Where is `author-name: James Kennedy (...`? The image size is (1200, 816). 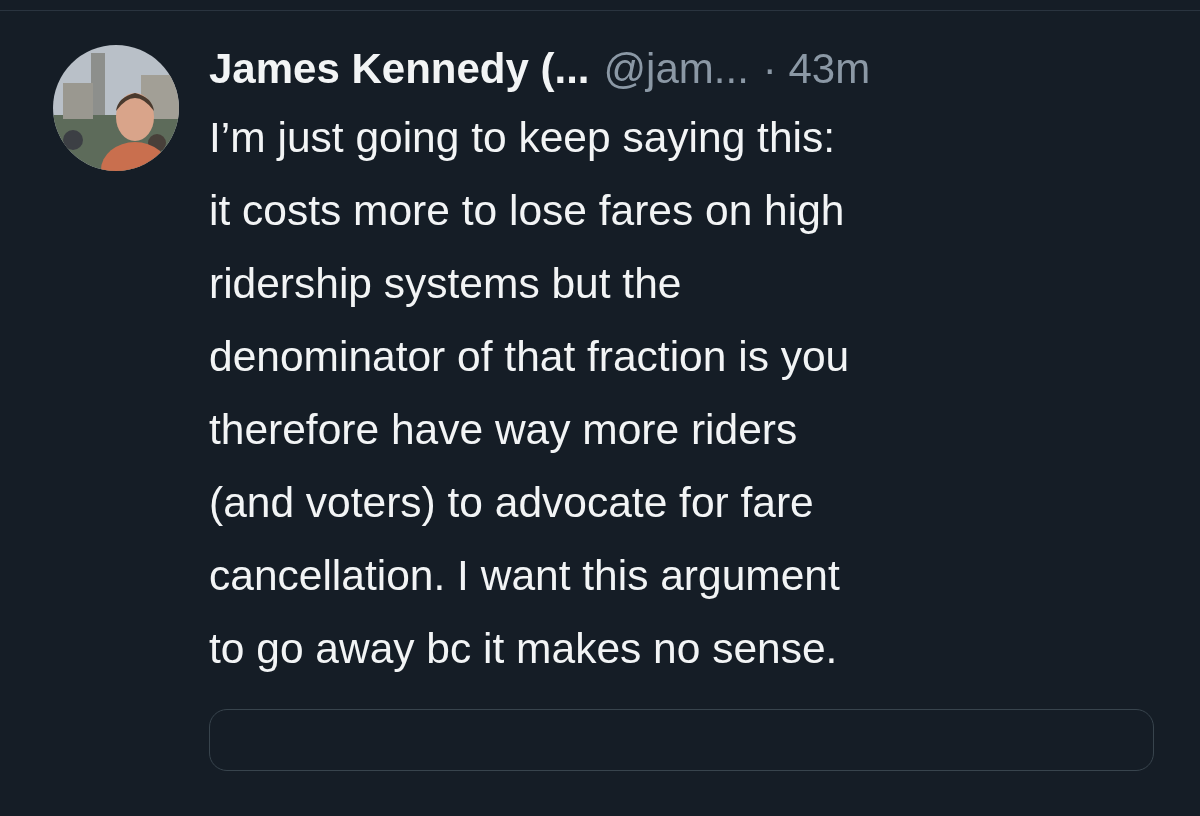 author-name: James Kennedy (... is located at coordinates (399, 69).